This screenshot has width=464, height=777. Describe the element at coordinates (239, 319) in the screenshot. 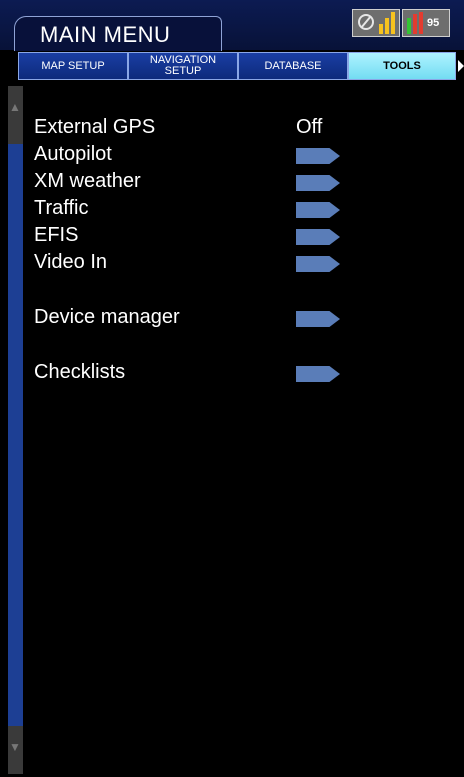

I see `menu-item-device-manager: Device manager` at that location.